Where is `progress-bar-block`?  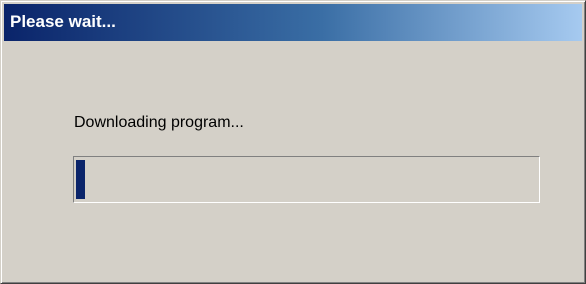
progress-bar-block is located at coordinates (81, 179).